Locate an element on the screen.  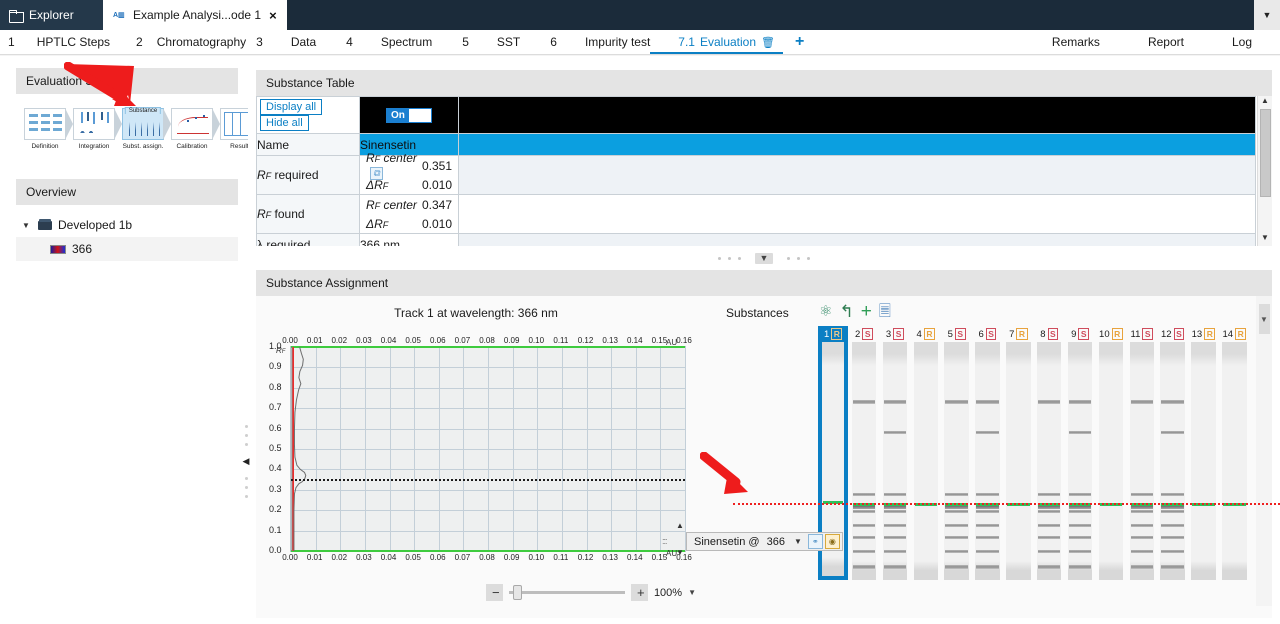
eval-step-substance-assign: Substance Subst. assign. is located at coordinates (143, 129).